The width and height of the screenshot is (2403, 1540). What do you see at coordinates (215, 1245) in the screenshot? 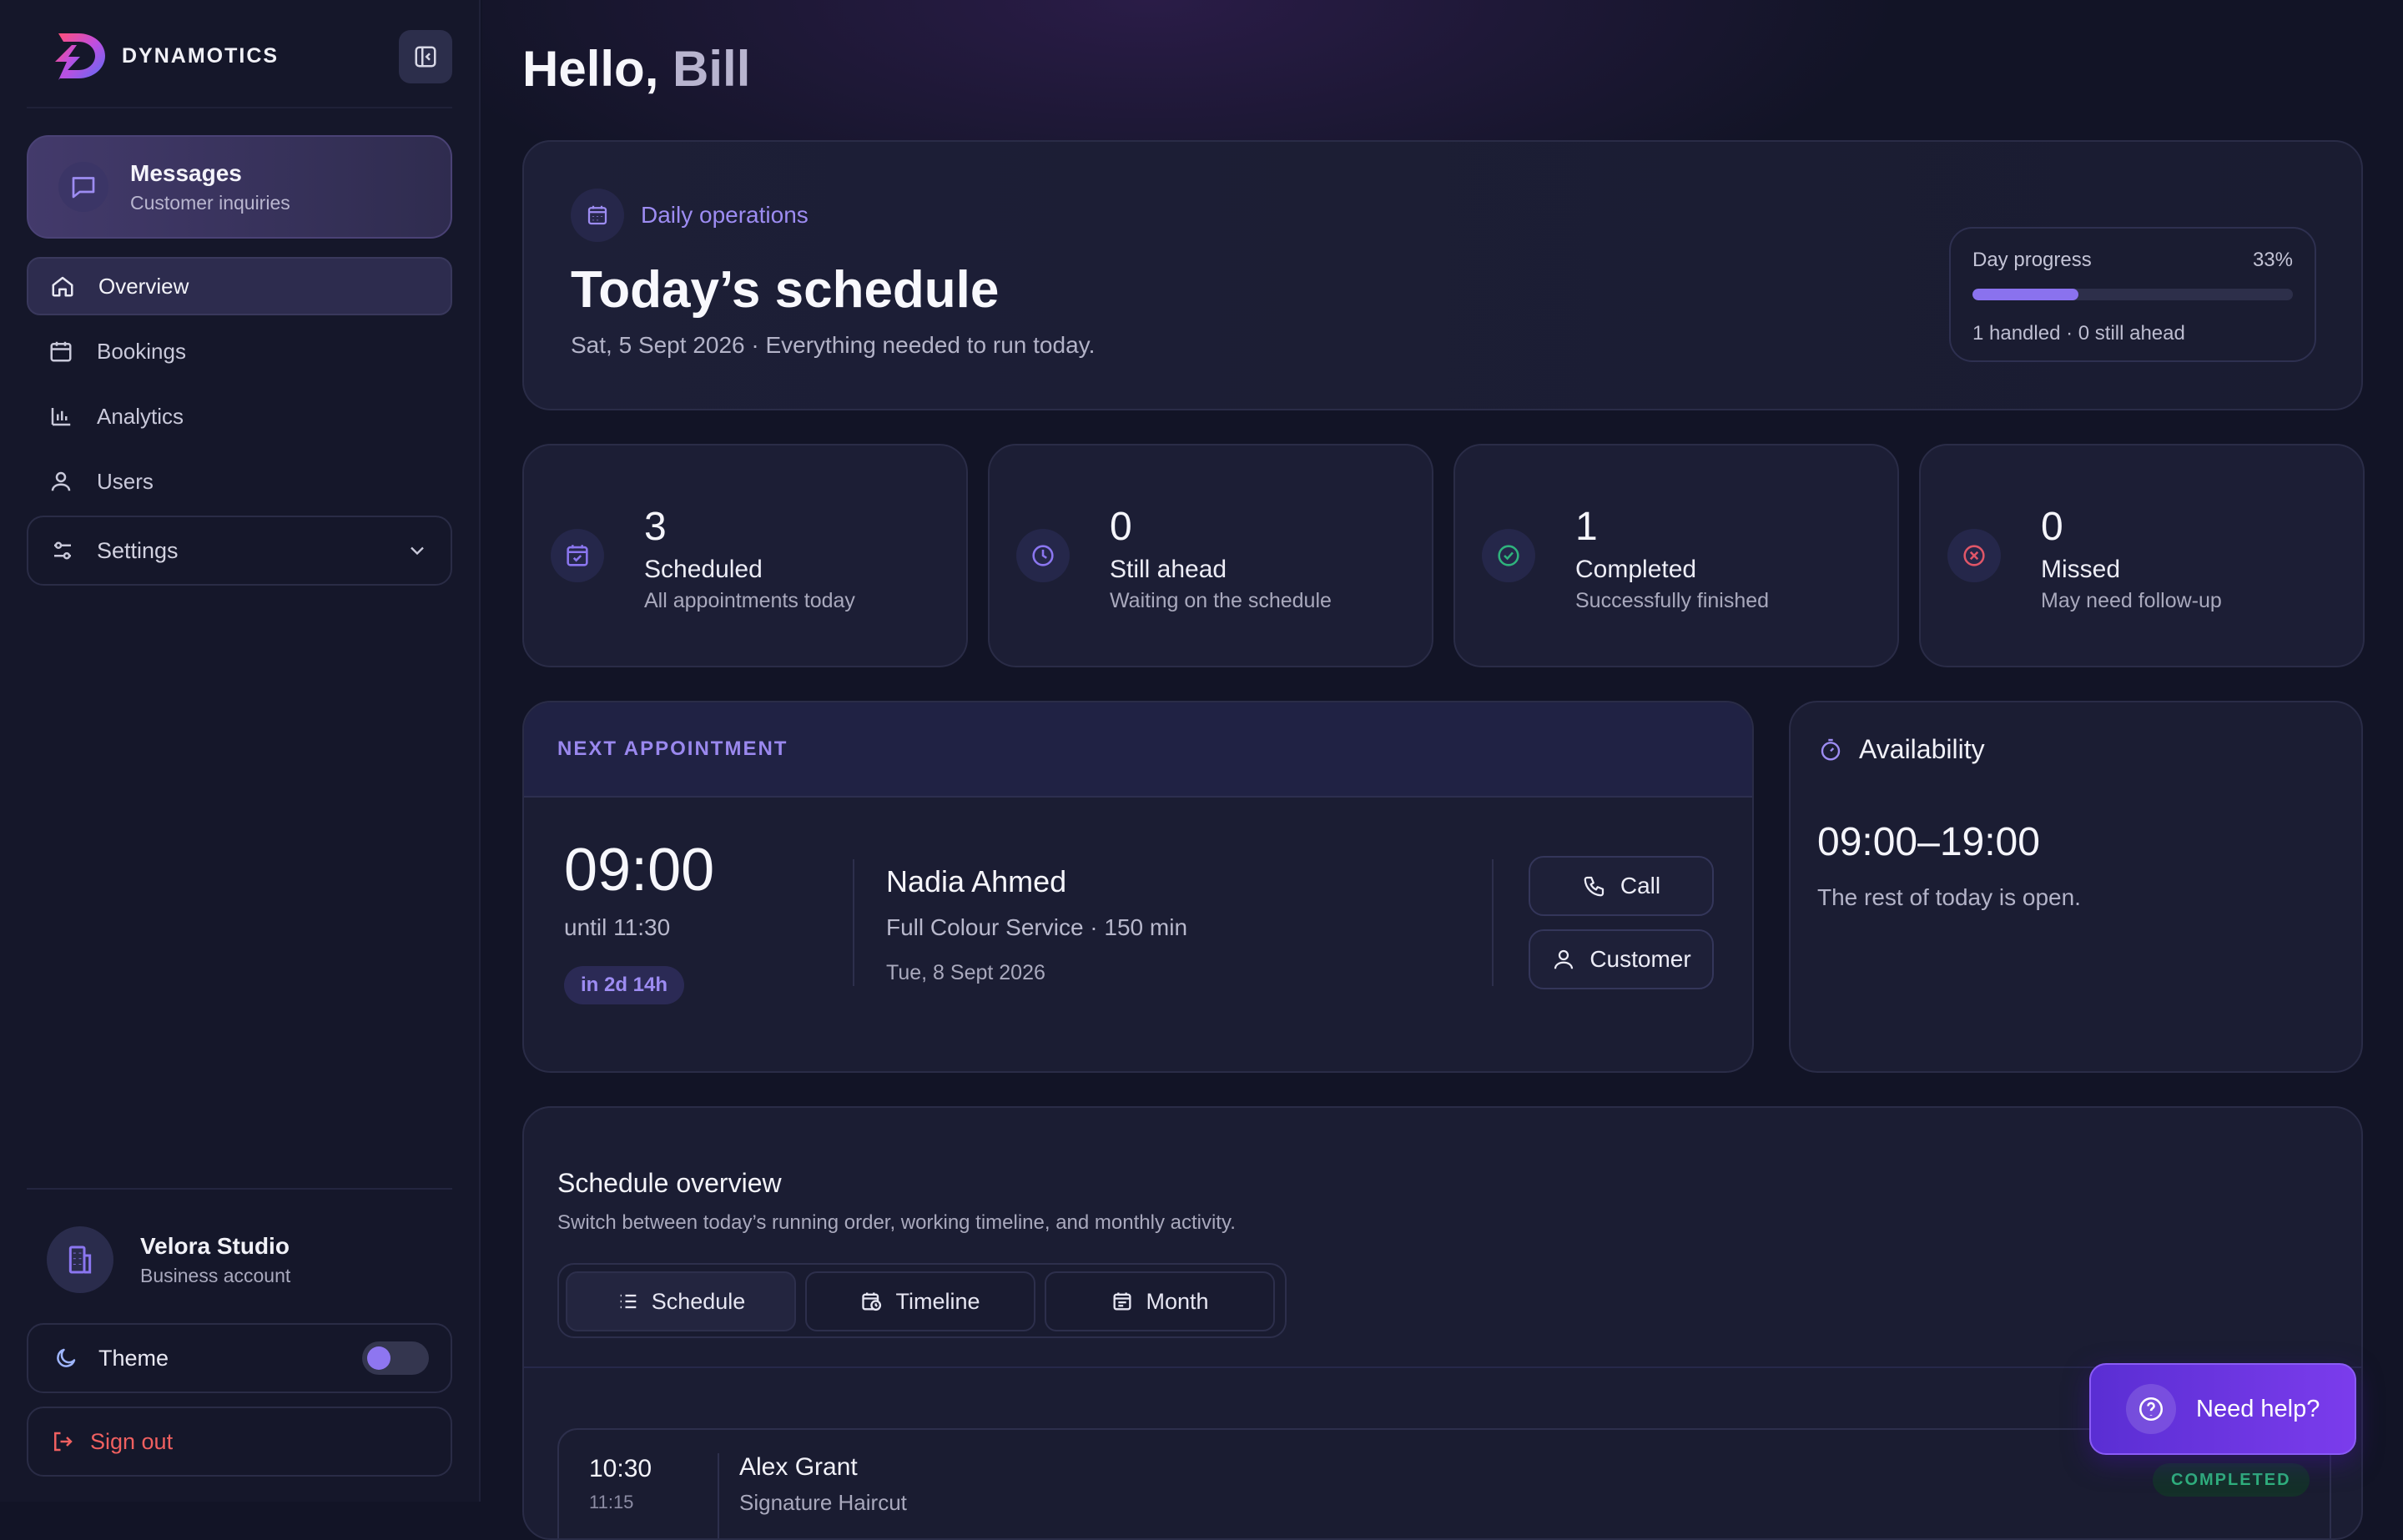
I see `account-name: Velora Studio` at bounding box center [215, 1245].